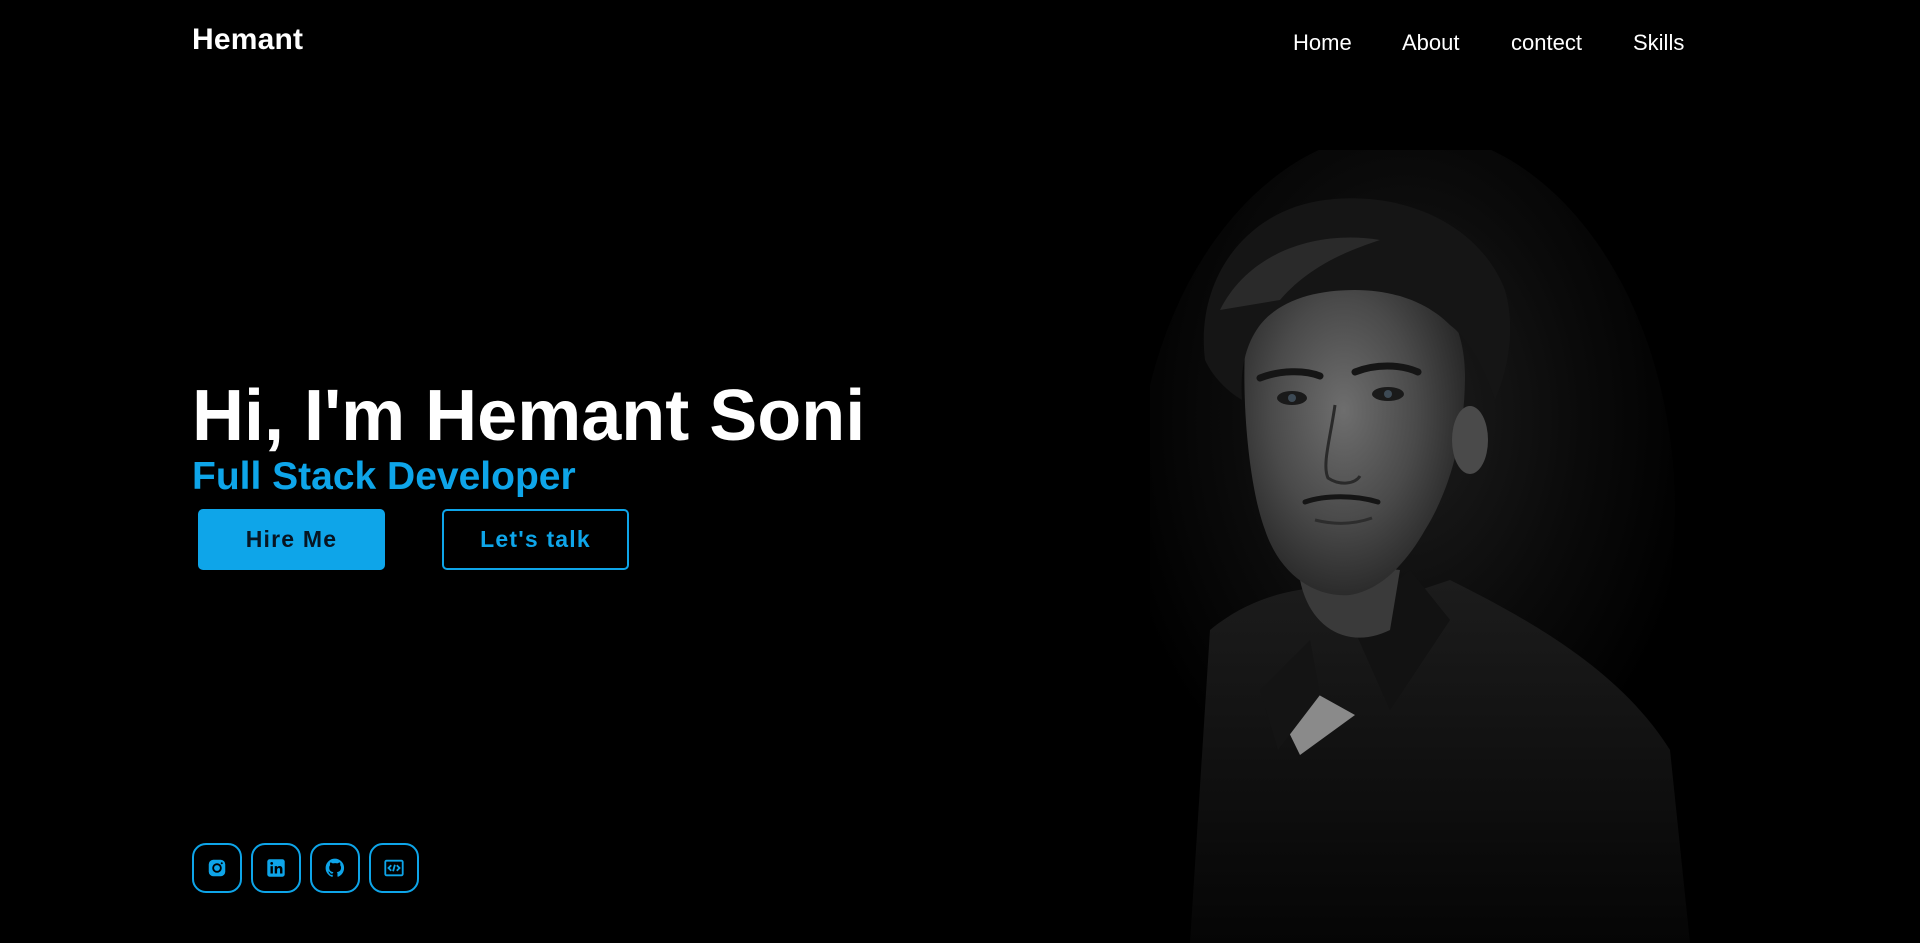 Image resolution: width=1920 pixels, height=943 pixels. I want to click on github-link, so click(335, 868).